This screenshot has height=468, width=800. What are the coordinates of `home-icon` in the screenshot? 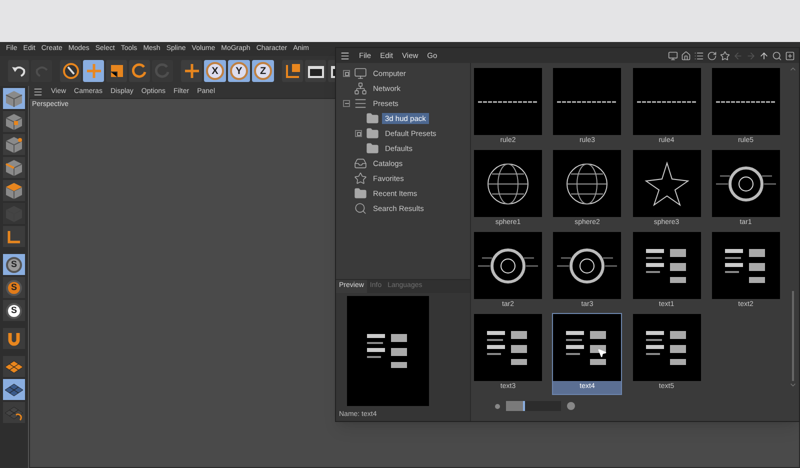 It's located at (686, 55).